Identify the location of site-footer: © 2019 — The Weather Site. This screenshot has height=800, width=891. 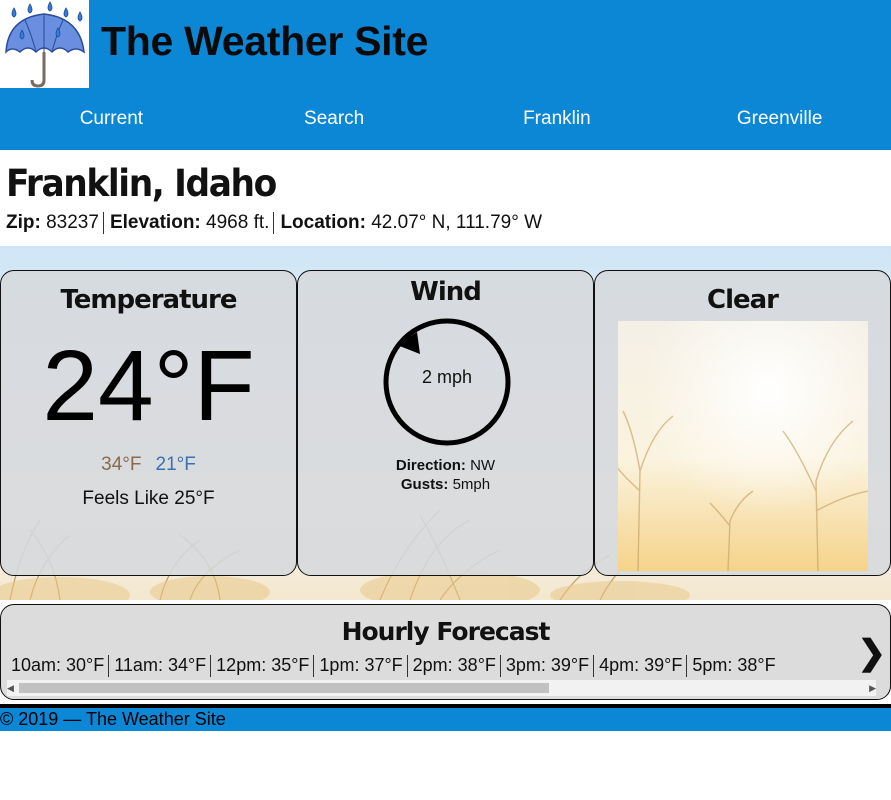
(445, 719).